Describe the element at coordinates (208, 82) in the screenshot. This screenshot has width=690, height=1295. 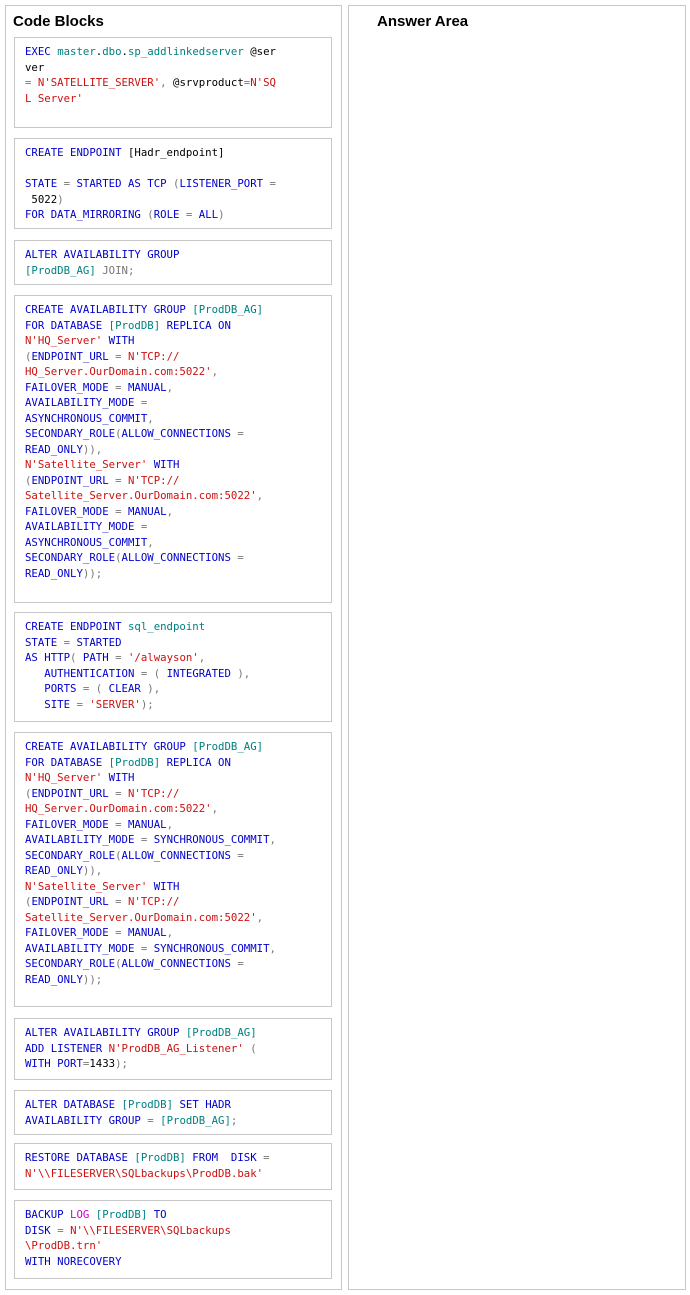
I see `code-token: @srvproduct` at that location.